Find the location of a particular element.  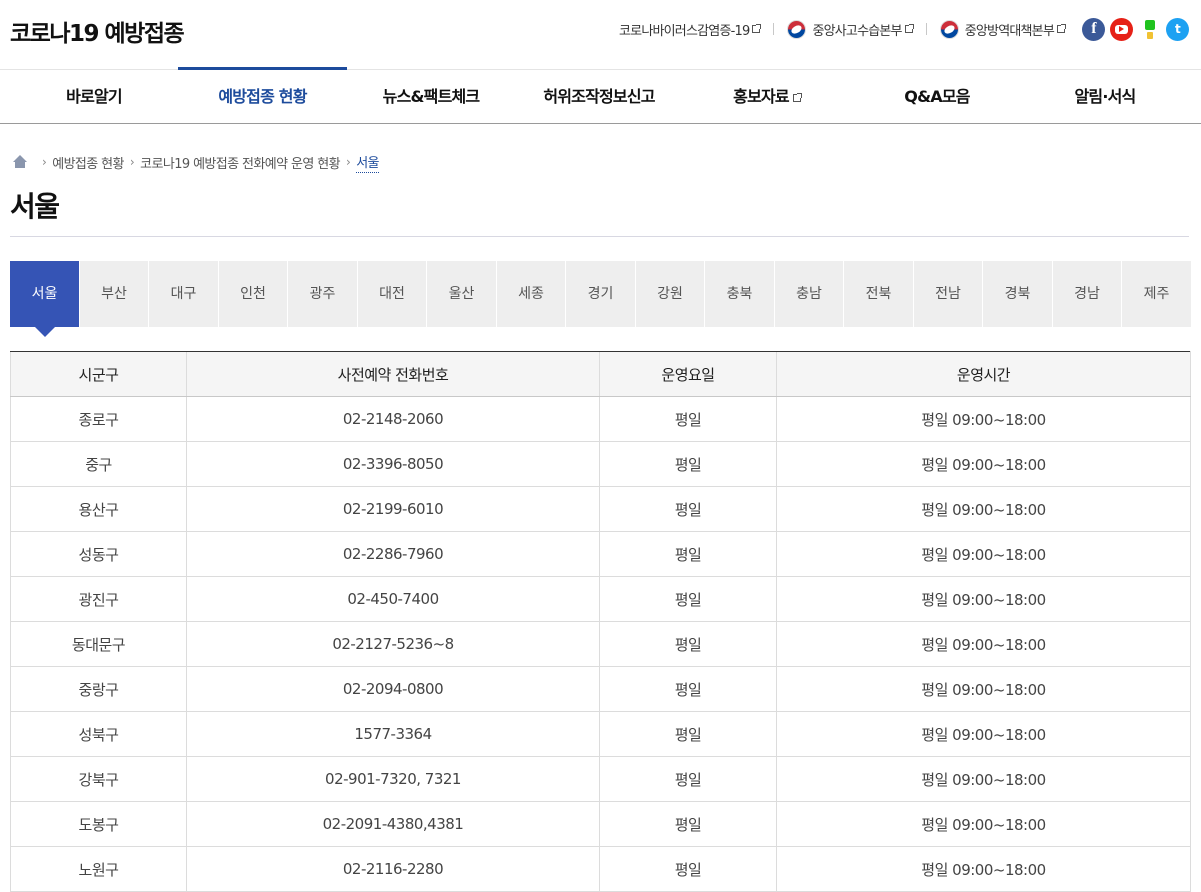

table-cell: 02-3396-8050 is located at coordinates (393, 464).